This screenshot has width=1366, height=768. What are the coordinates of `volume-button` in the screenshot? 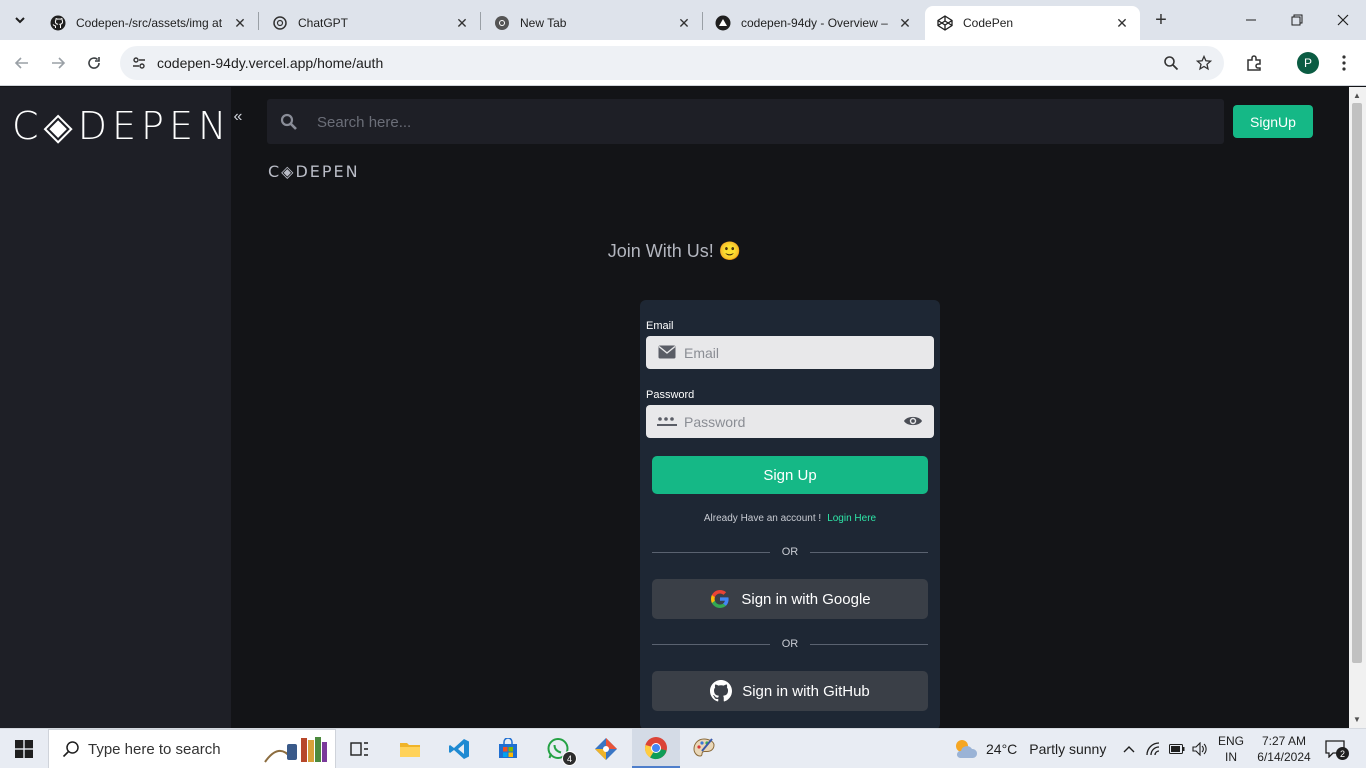 It's located at (1200, 748).